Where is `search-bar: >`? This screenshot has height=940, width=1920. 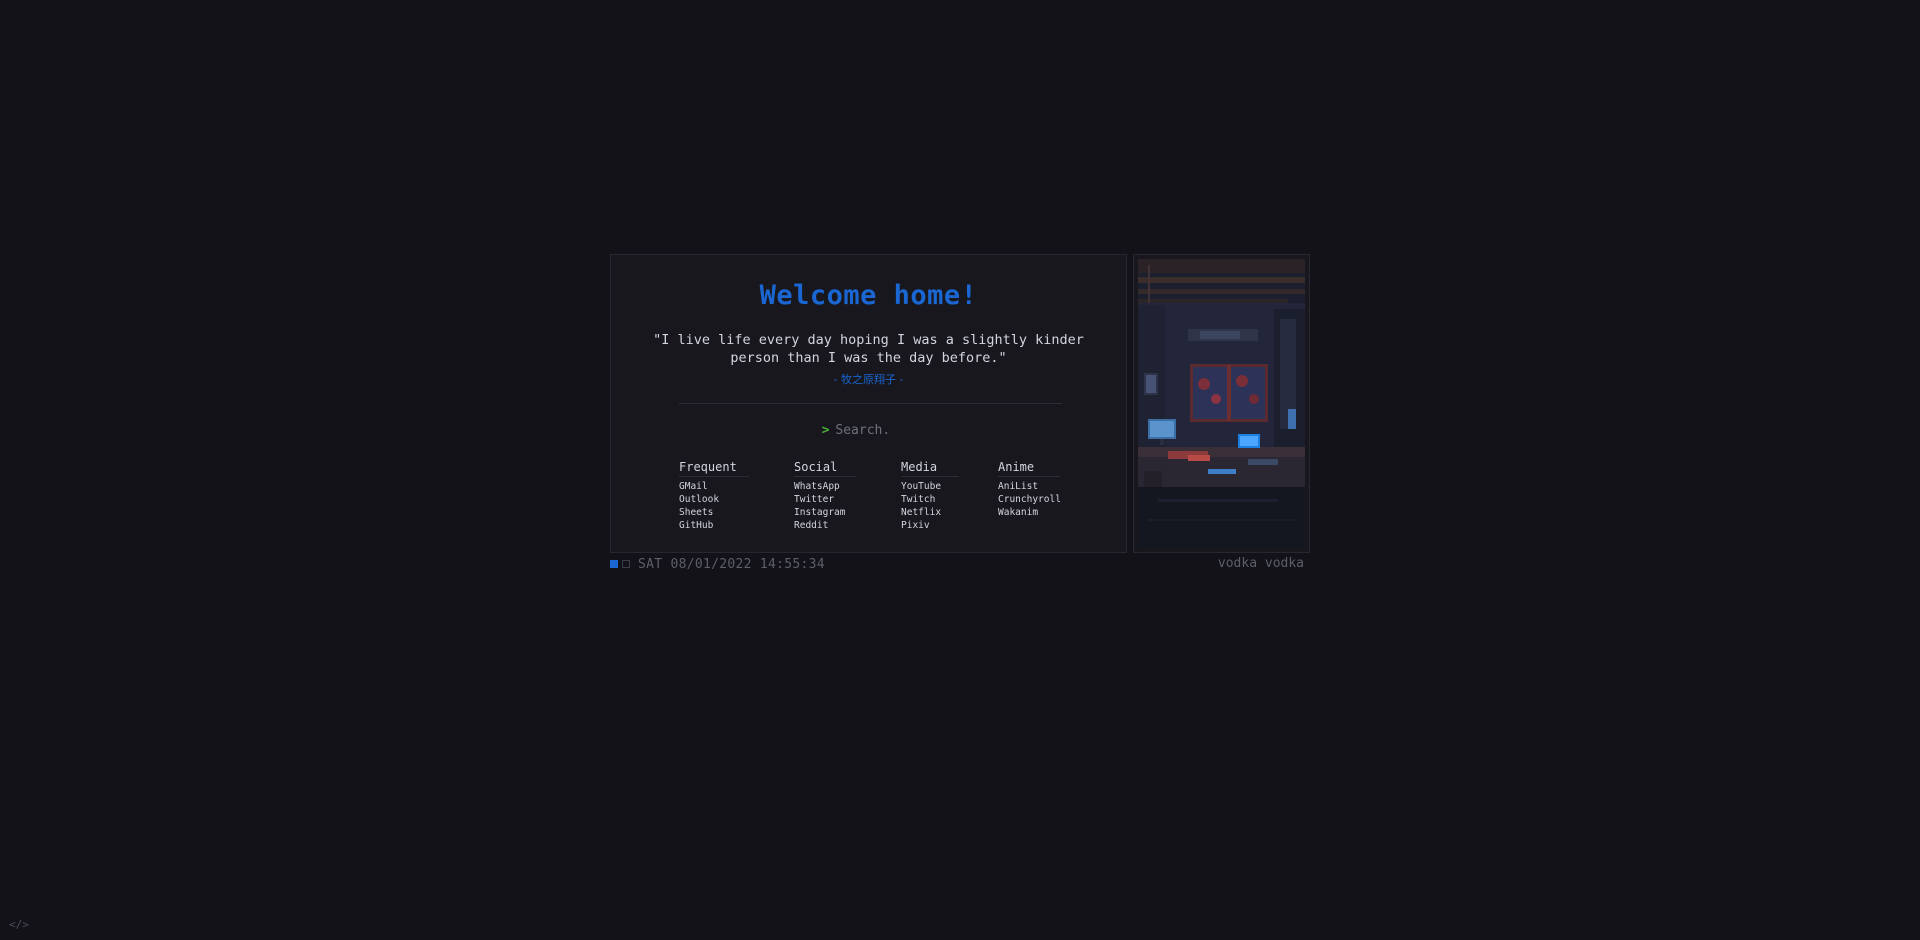
search-bar: > is located at coordinates (868, 432).